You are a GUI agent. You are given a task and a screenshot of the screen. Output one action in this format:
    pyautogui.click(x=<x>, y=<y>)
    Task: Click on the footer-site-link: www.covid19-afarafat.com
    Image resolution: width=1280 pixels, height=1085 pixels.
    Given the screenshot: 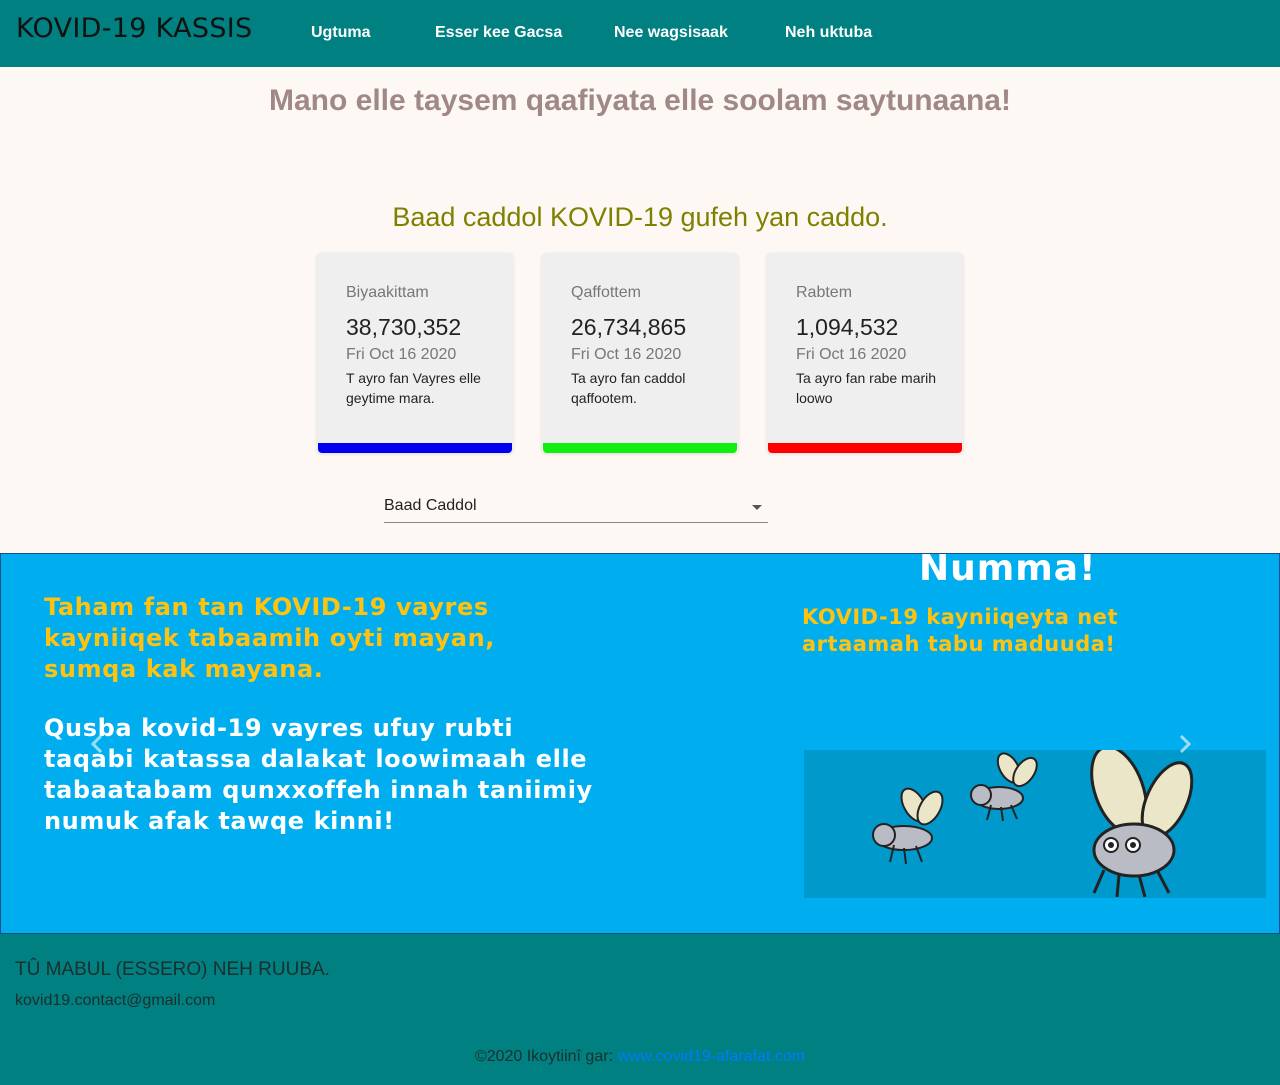 What is the action you would take?
    pyautogui.click(x=711, y=1056)
    